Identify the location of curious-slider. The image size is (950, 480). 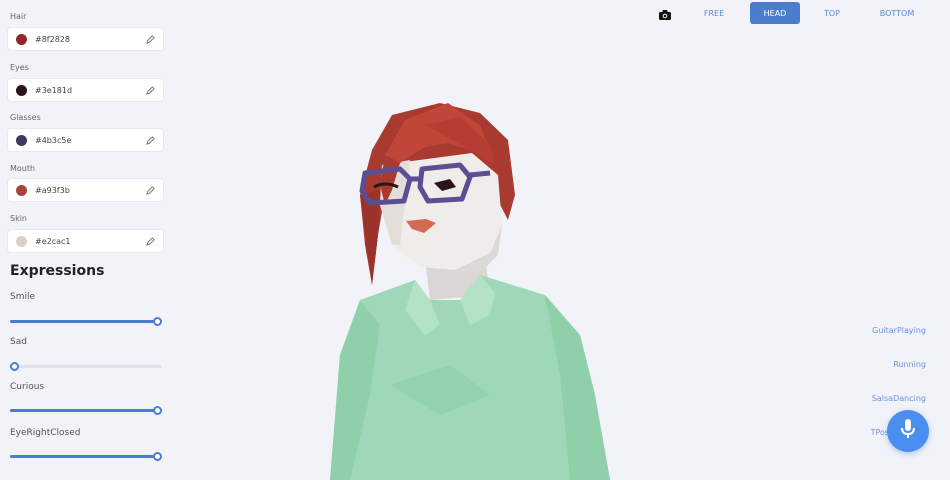
(86, 411).